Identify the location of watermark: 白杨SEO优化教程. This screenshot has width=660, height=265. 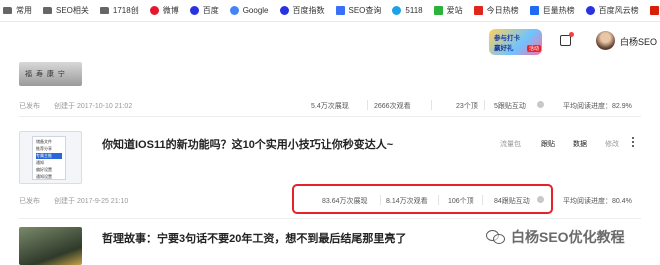
(555, 237).